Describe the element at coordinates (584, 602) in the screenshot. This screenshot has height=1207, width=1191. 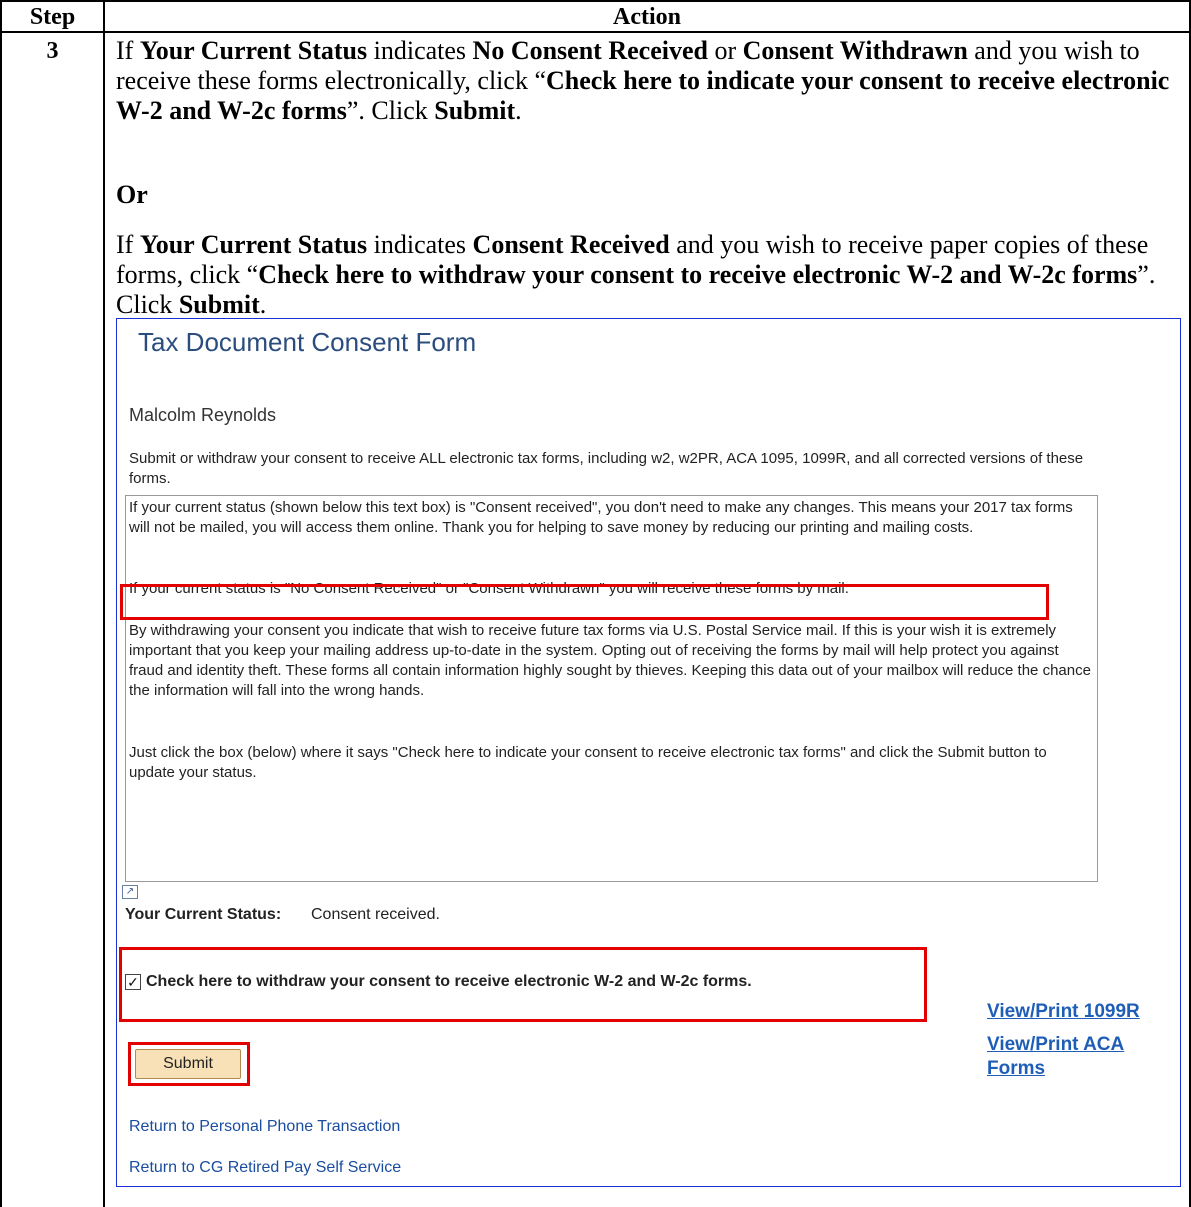
I see `highlight-mail-notice` at that location.